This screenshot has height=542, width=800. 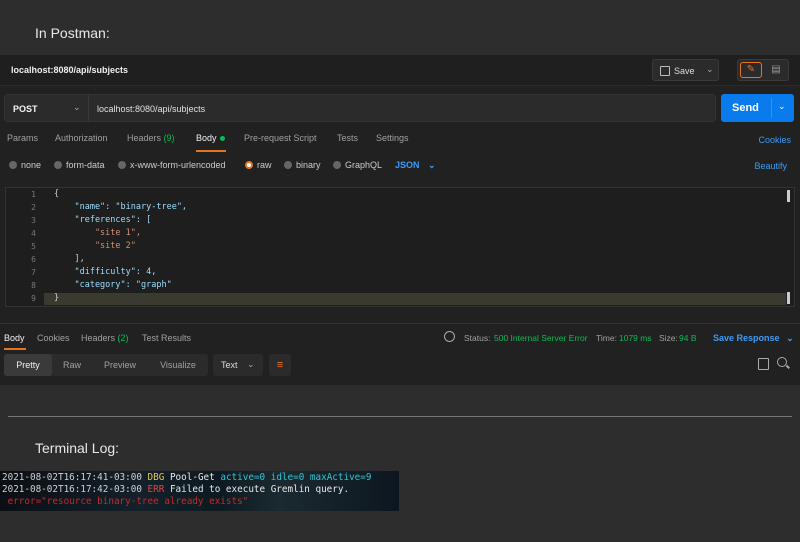 I want to click on response-format-select: Text ⌄, so click(x=238, y=365).